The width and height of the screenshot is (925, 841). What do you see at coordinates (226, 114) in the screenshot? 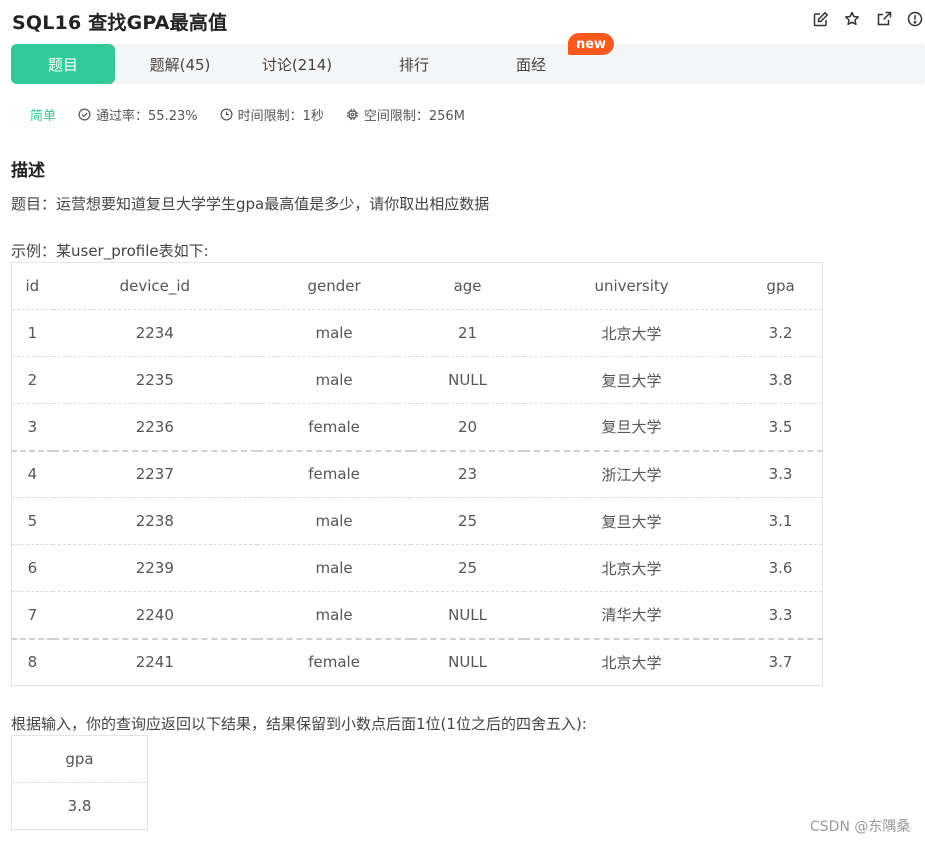
I see `clock-icon` at bounding box center [226, 114].